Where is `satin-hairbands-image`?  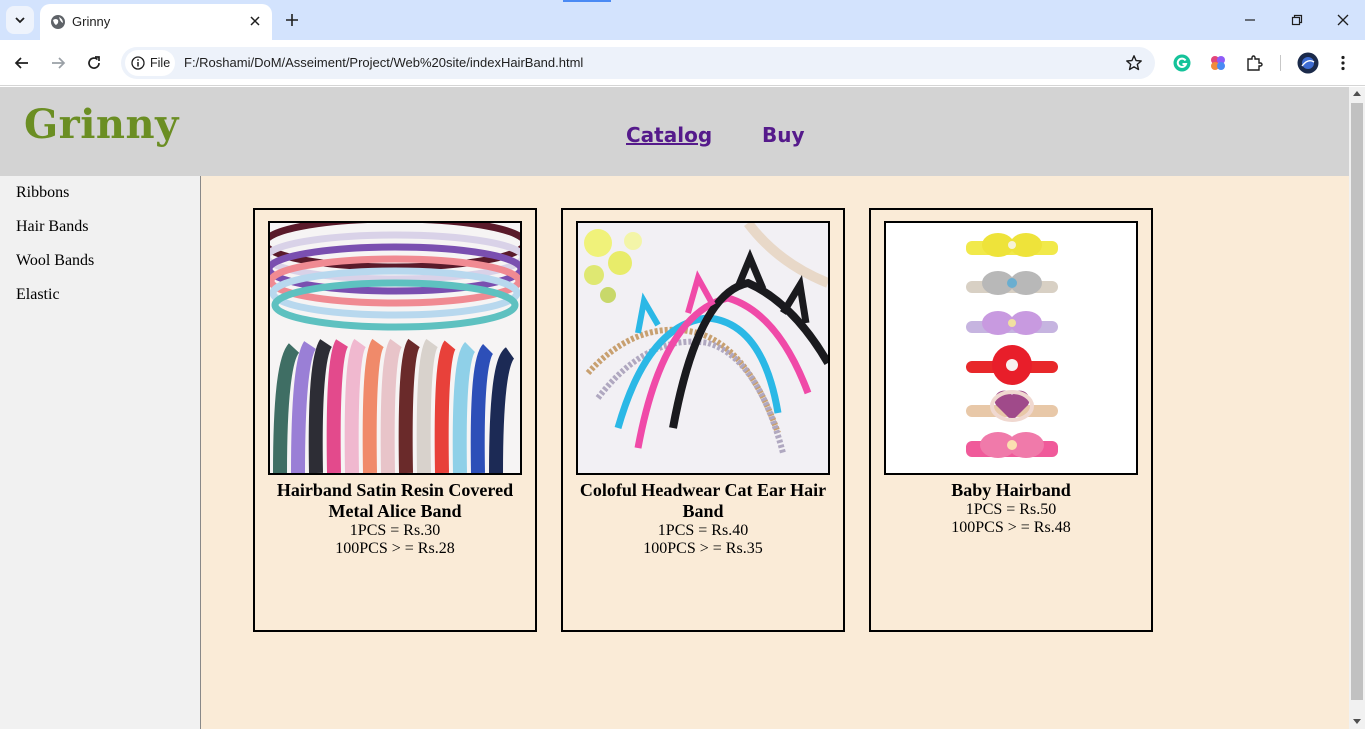 satin-hairbands-image is located at coordinates (395, 348).